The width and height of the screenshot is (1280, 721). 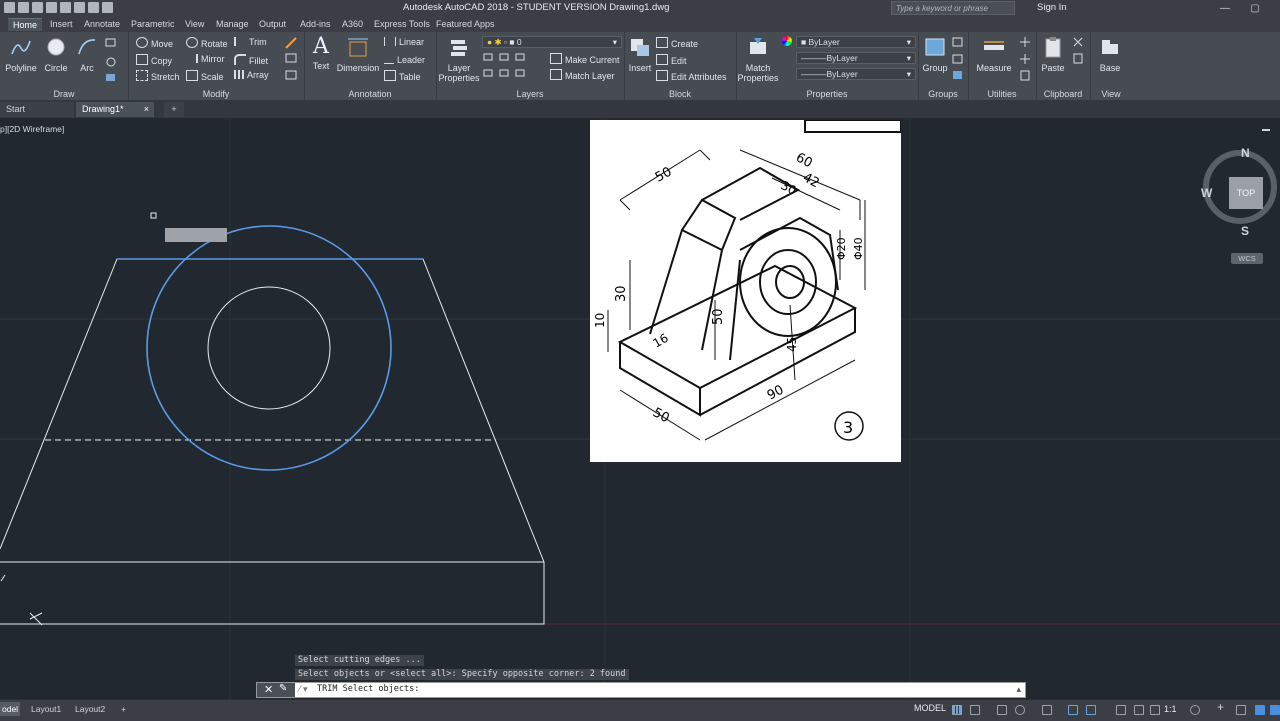 What do you see at coordinates (465, 24) in the screenshot?
I see `tab-featured-apps: Featured Apps` at bounding box center [465, 24].